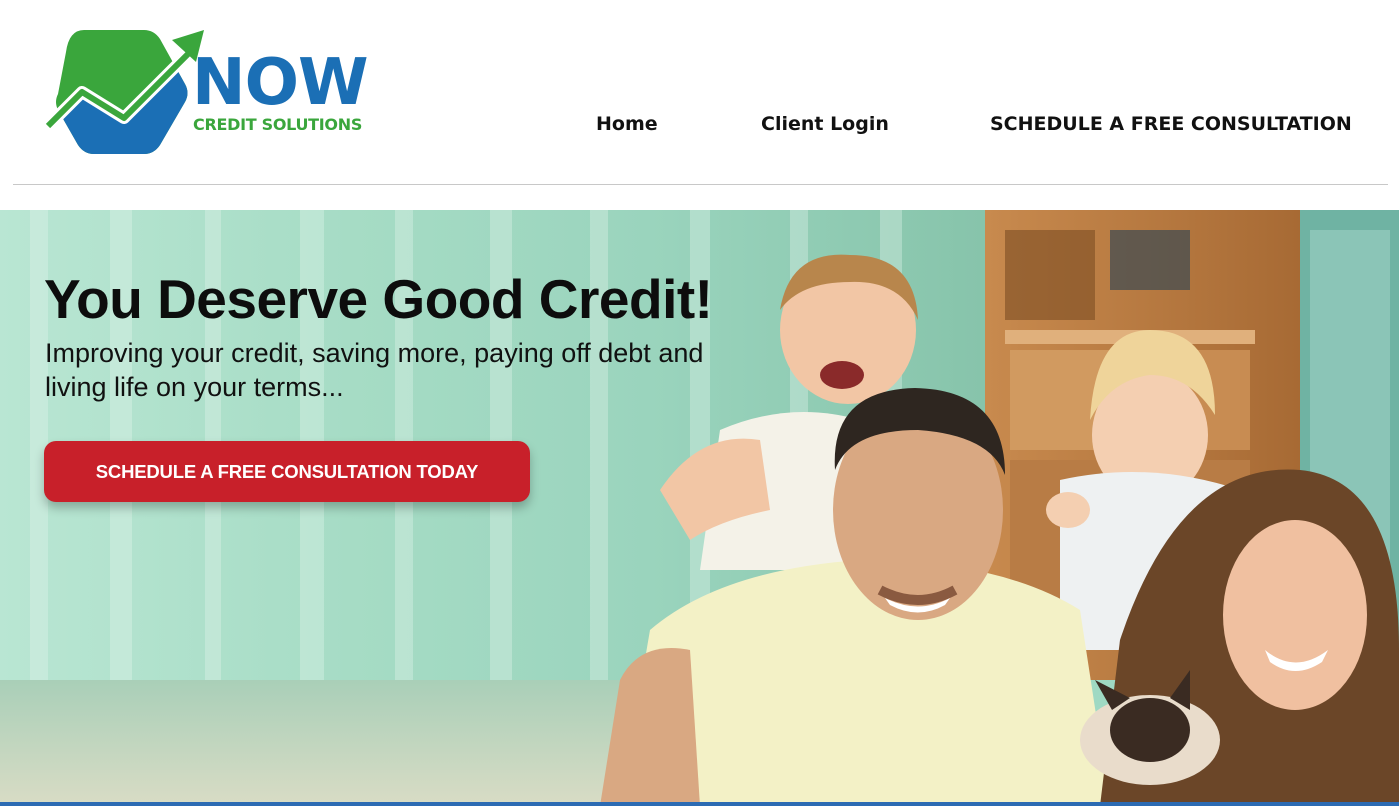 This screenshot has width=1399, height=806. I want to click on logo: NOW CREDIT SOLUTIONS, so click(216, 91).